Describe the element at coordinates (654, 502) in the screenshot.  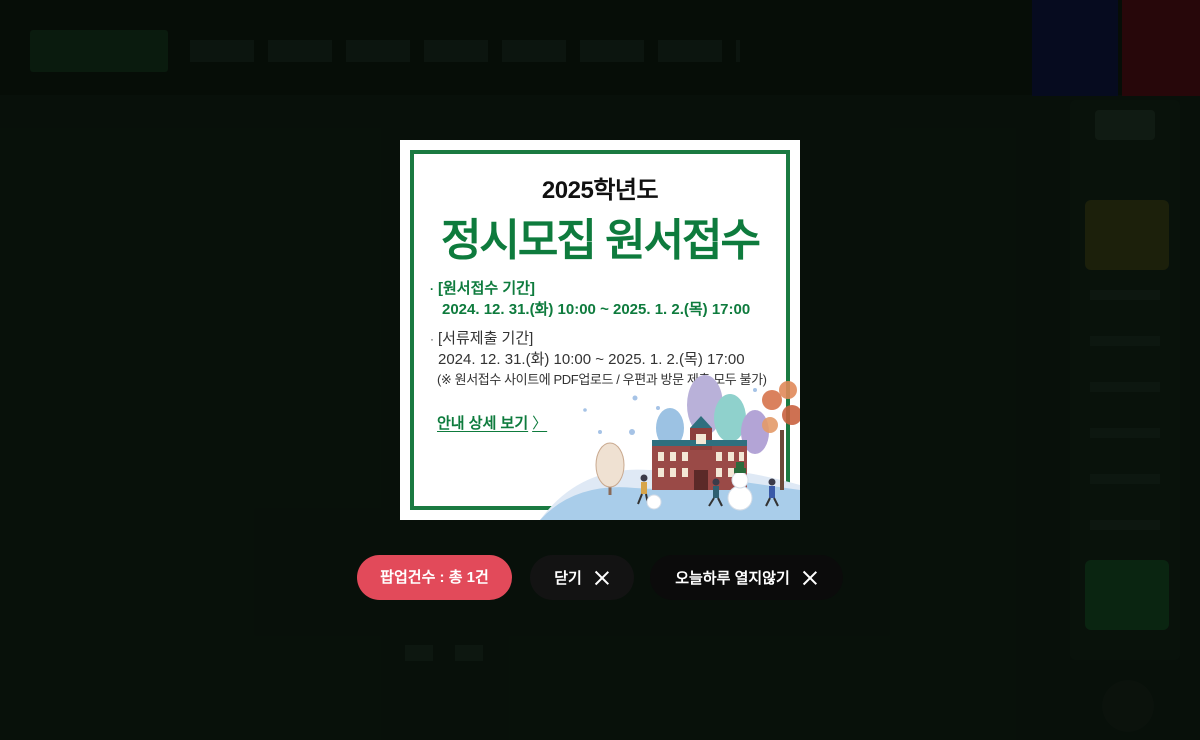
I see `snowball-icon` at that location.